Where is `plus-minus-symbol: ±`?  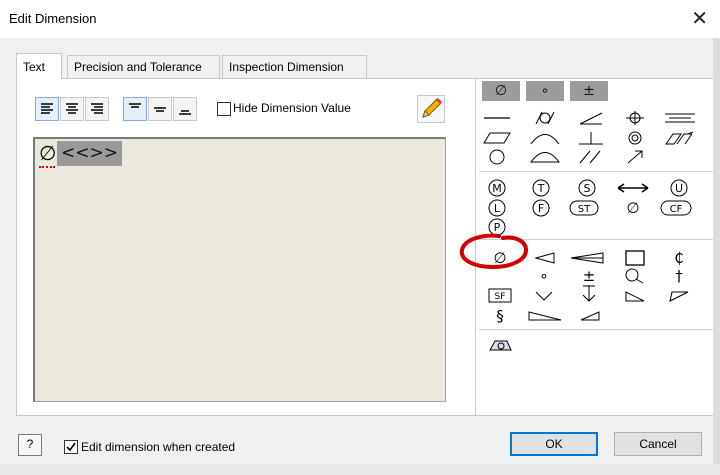
plus-minus-symbol: ± is located at coordinates (589, 276).